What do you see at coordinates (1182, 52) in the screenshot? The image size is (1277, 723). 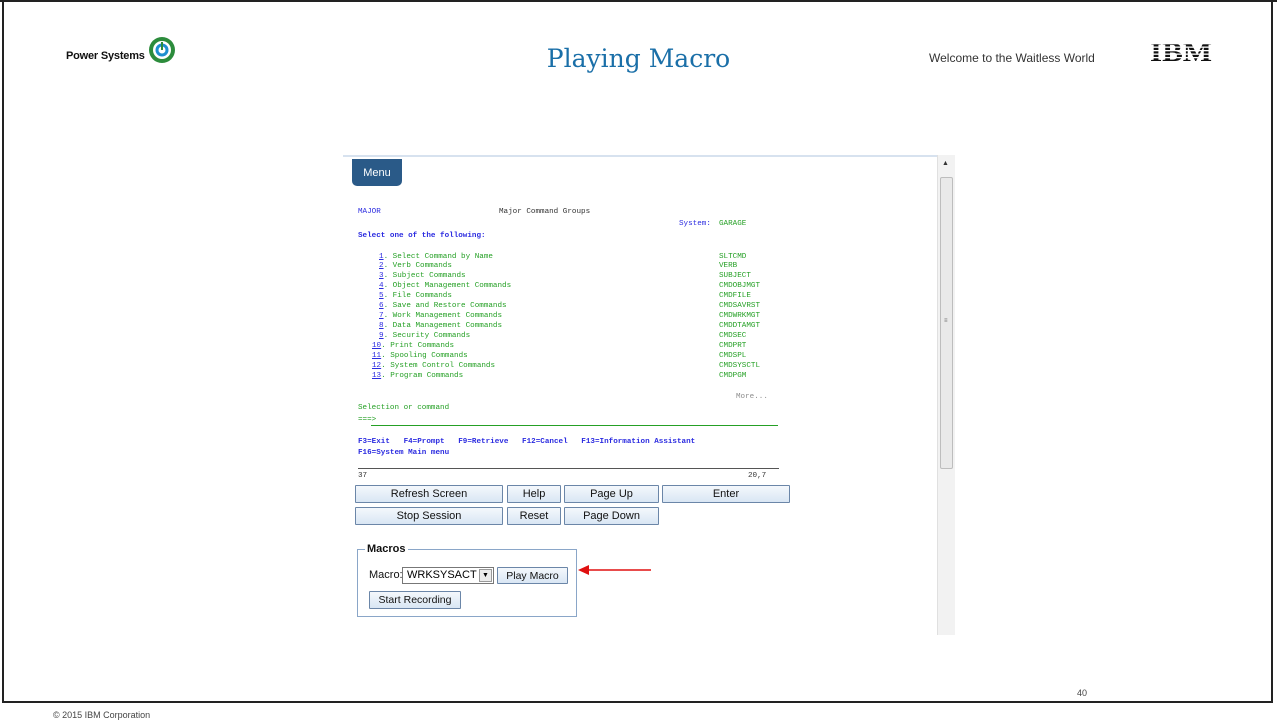 I see `ibm-logo: IBM` at bounding box center [1182, 52].